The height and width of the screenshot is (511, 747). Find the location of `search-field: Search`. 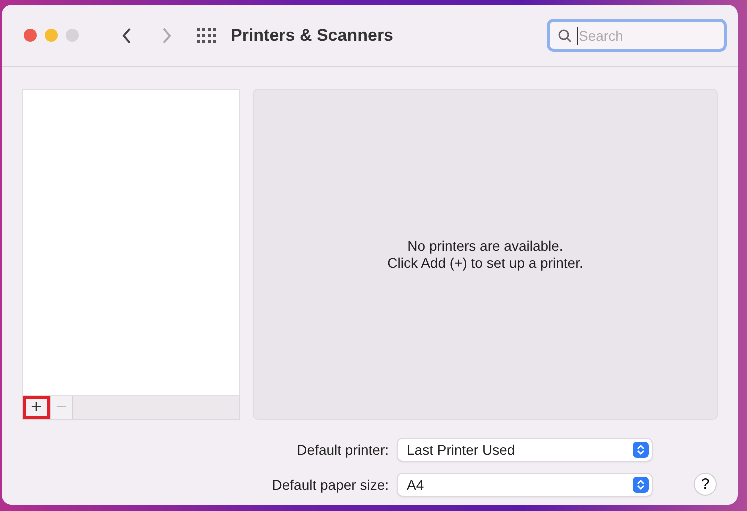

search-field: Search is located at coordinates (637, 35).